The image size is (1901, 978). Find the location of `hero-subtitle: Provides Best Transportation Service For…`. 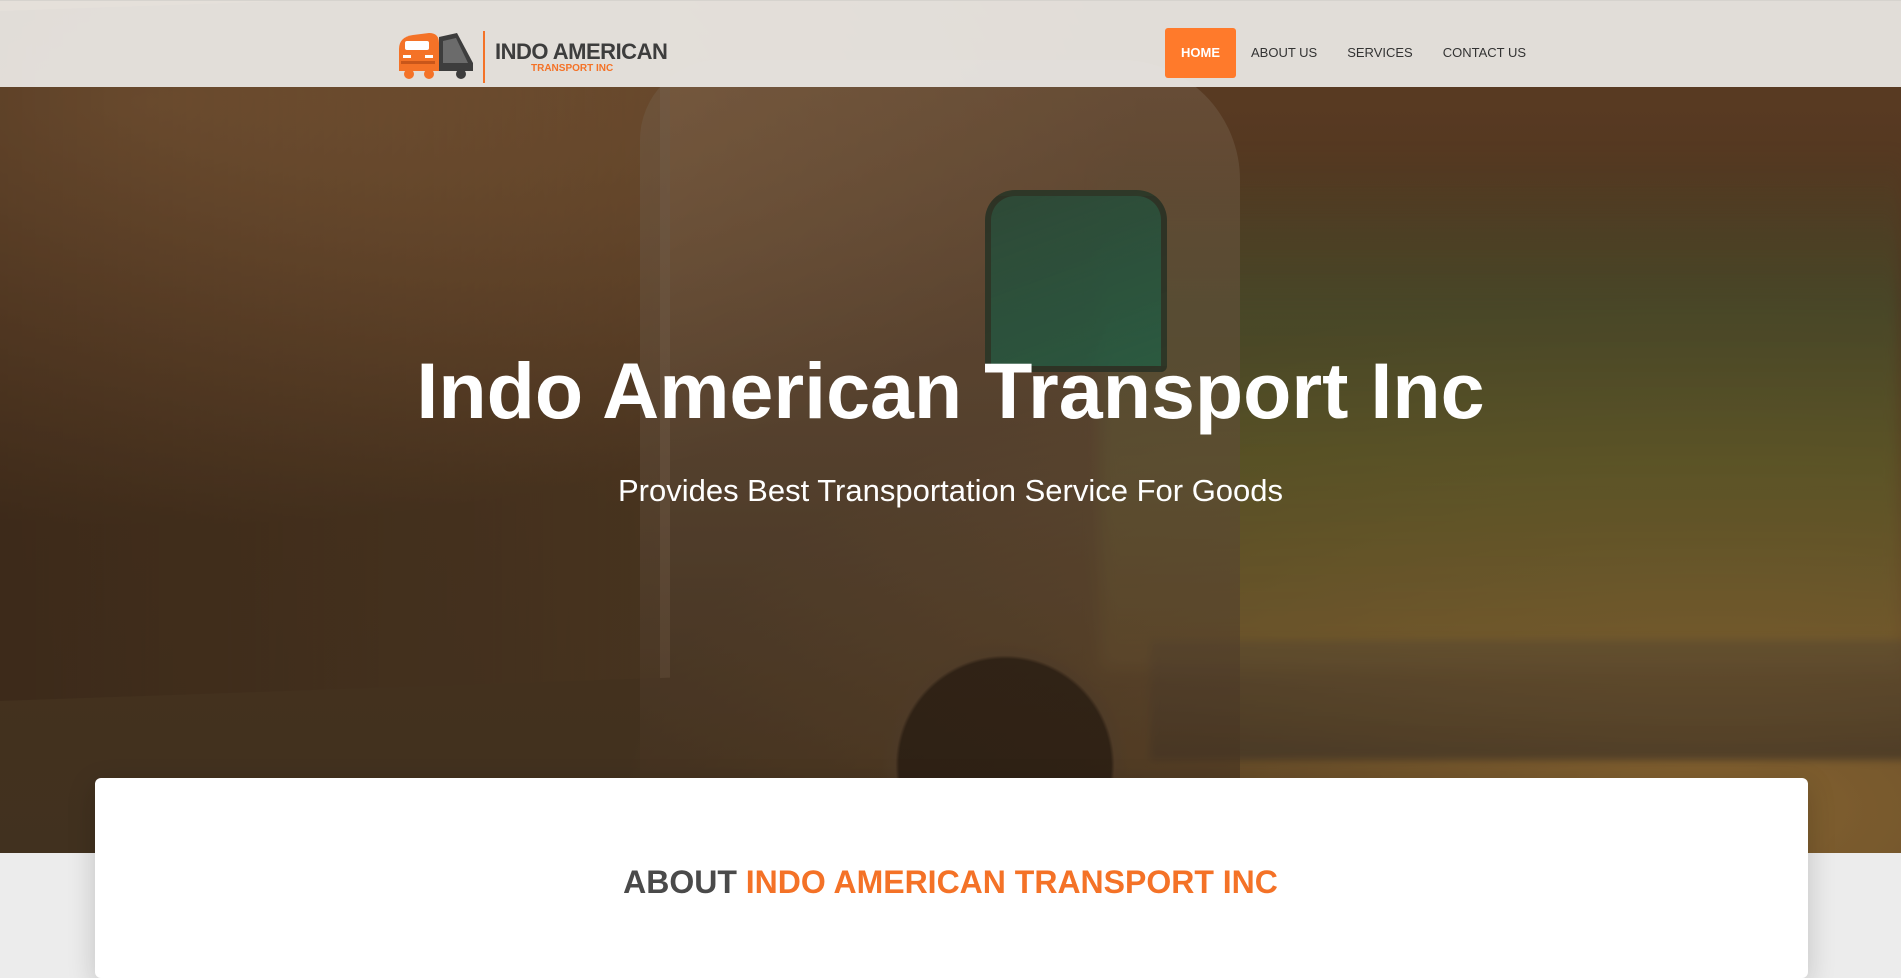

hero-subtitle: Provides Best Transportation Service For… is located at coordinates (950, 490).